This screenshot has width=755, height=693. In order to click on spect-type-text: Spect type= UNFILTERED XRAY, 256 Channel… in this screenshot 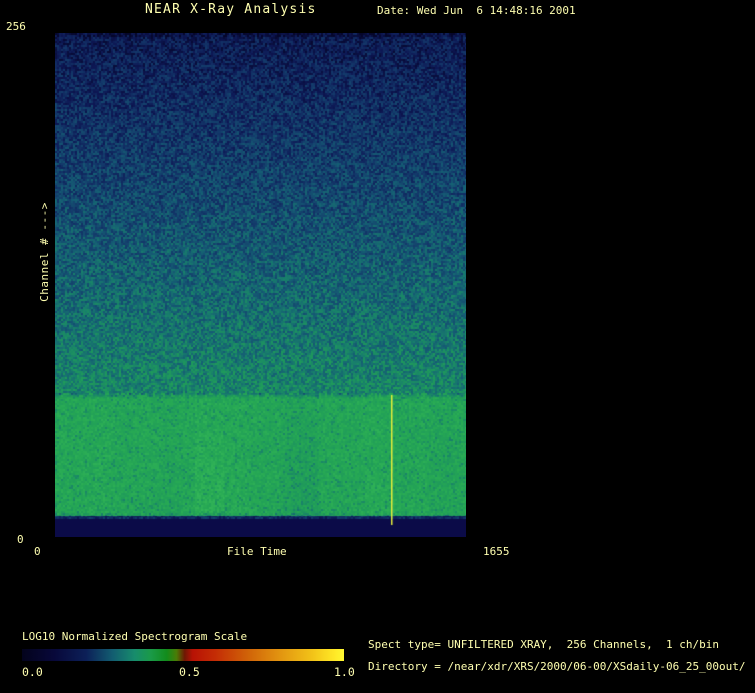, I will do `click(543, 644)`.